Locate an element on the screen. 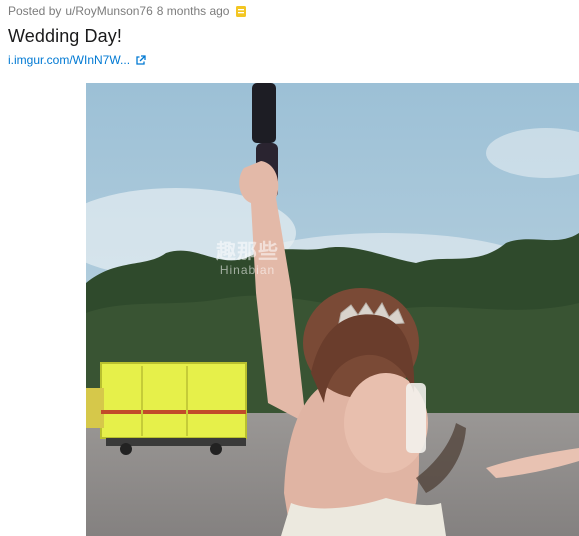 Image resolution: width=579 pixels, height=536 pixels. author-link: u/RoyMunson76 is located at coordinates (108, 11).